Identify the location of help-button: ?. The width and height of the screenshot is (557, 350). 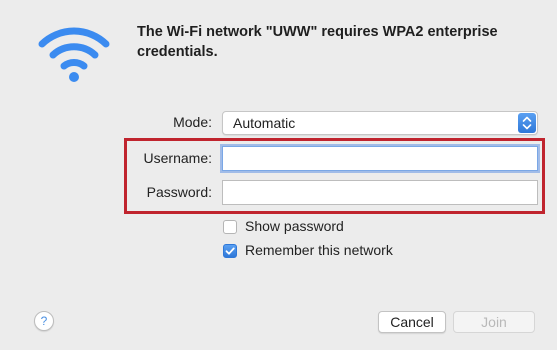
(44, 321).